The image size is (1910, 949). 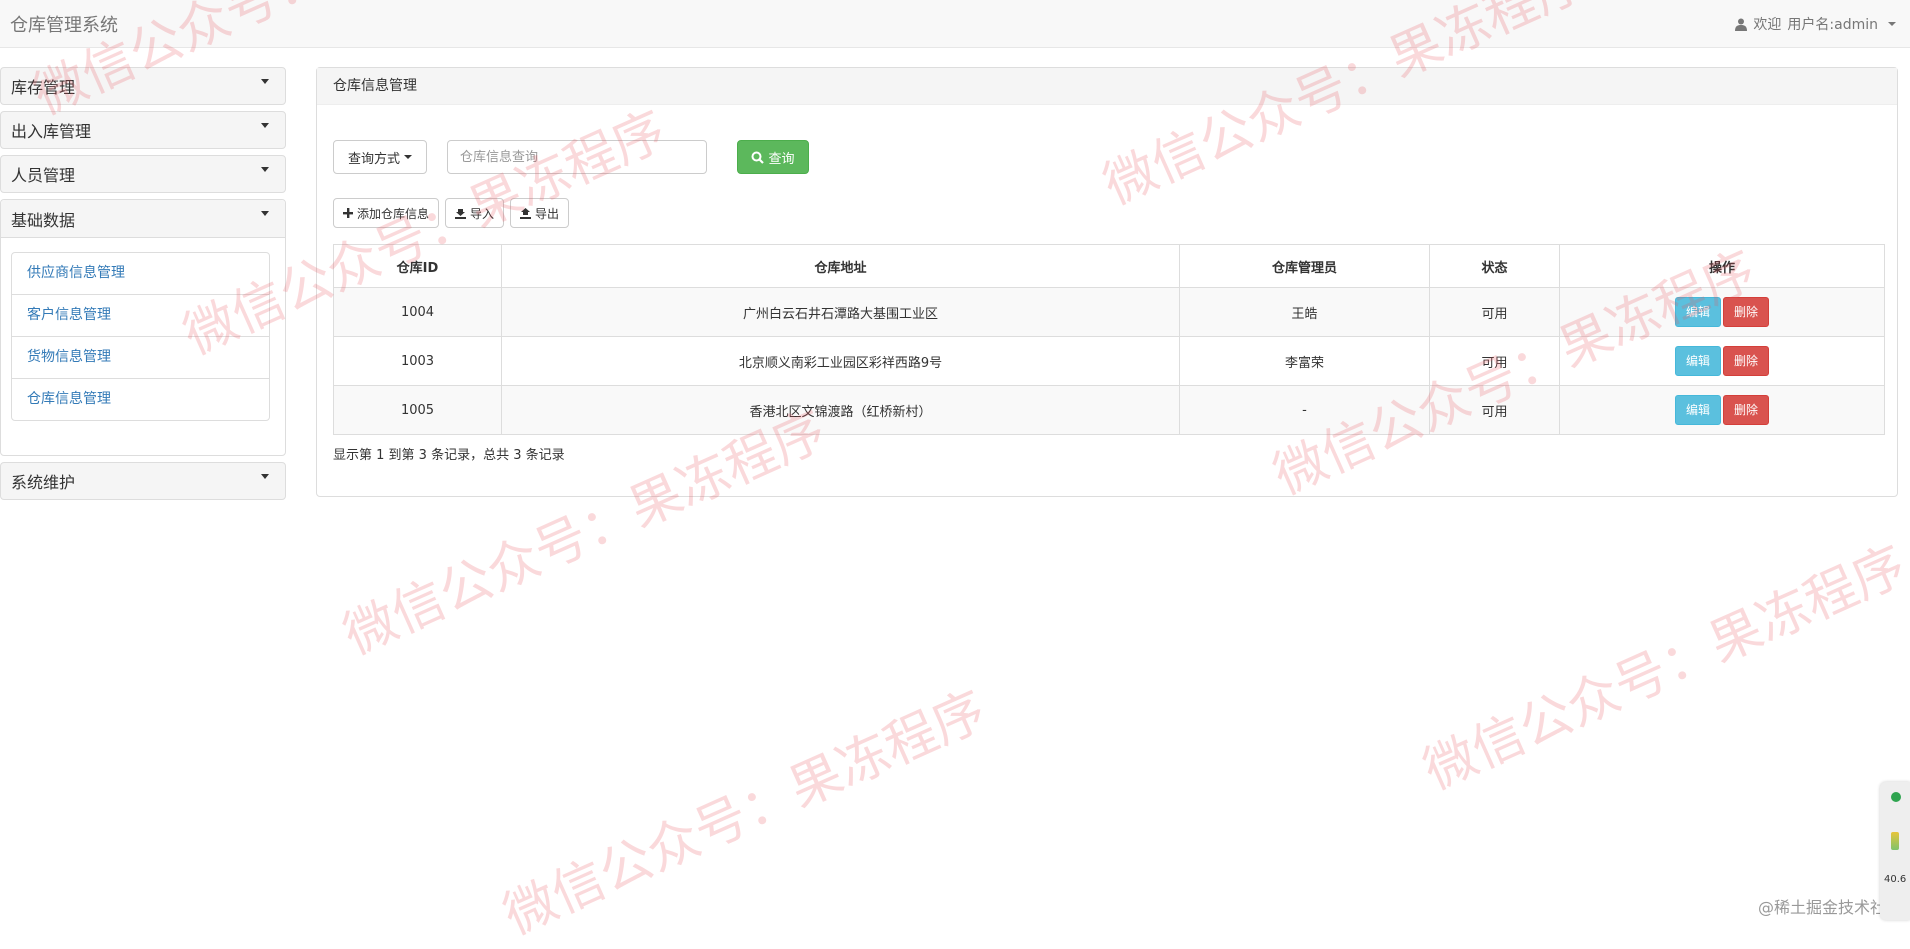 I want to click on sidebar-section-label: 库存管理, so click(x=43, y=87).